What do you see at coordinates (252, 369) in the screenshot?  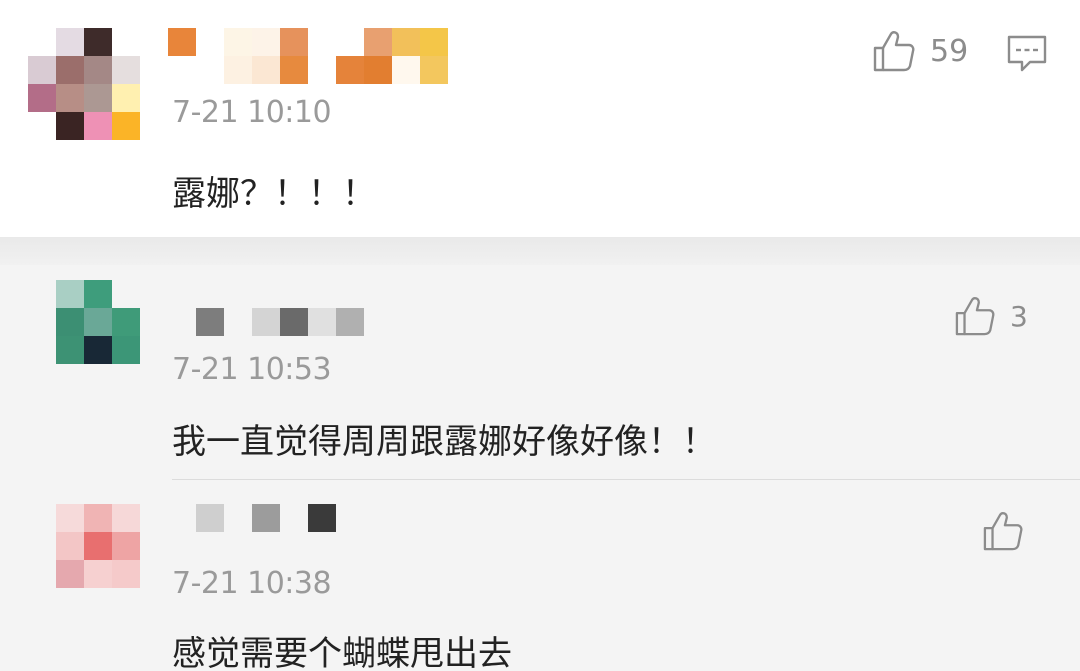 I see `reply-timestamp: 7-21 10:53` at bounding box center [252, 369].